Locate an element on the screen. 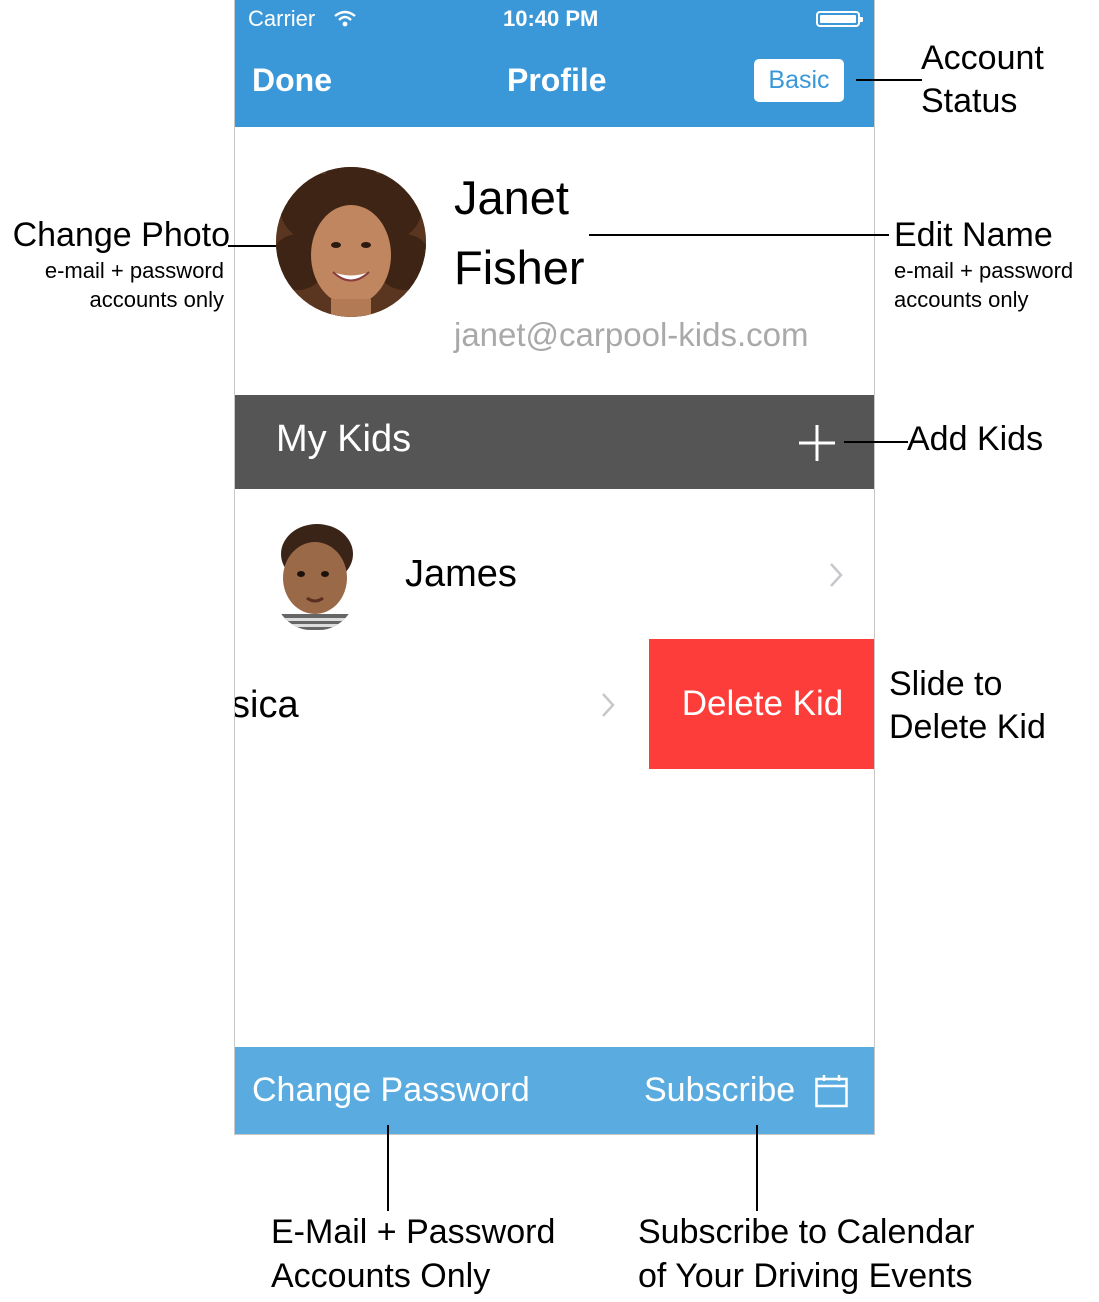 The height and width of the screenshot is (1302, 1099). kid-photo-image is located at coordinates (315, 576).